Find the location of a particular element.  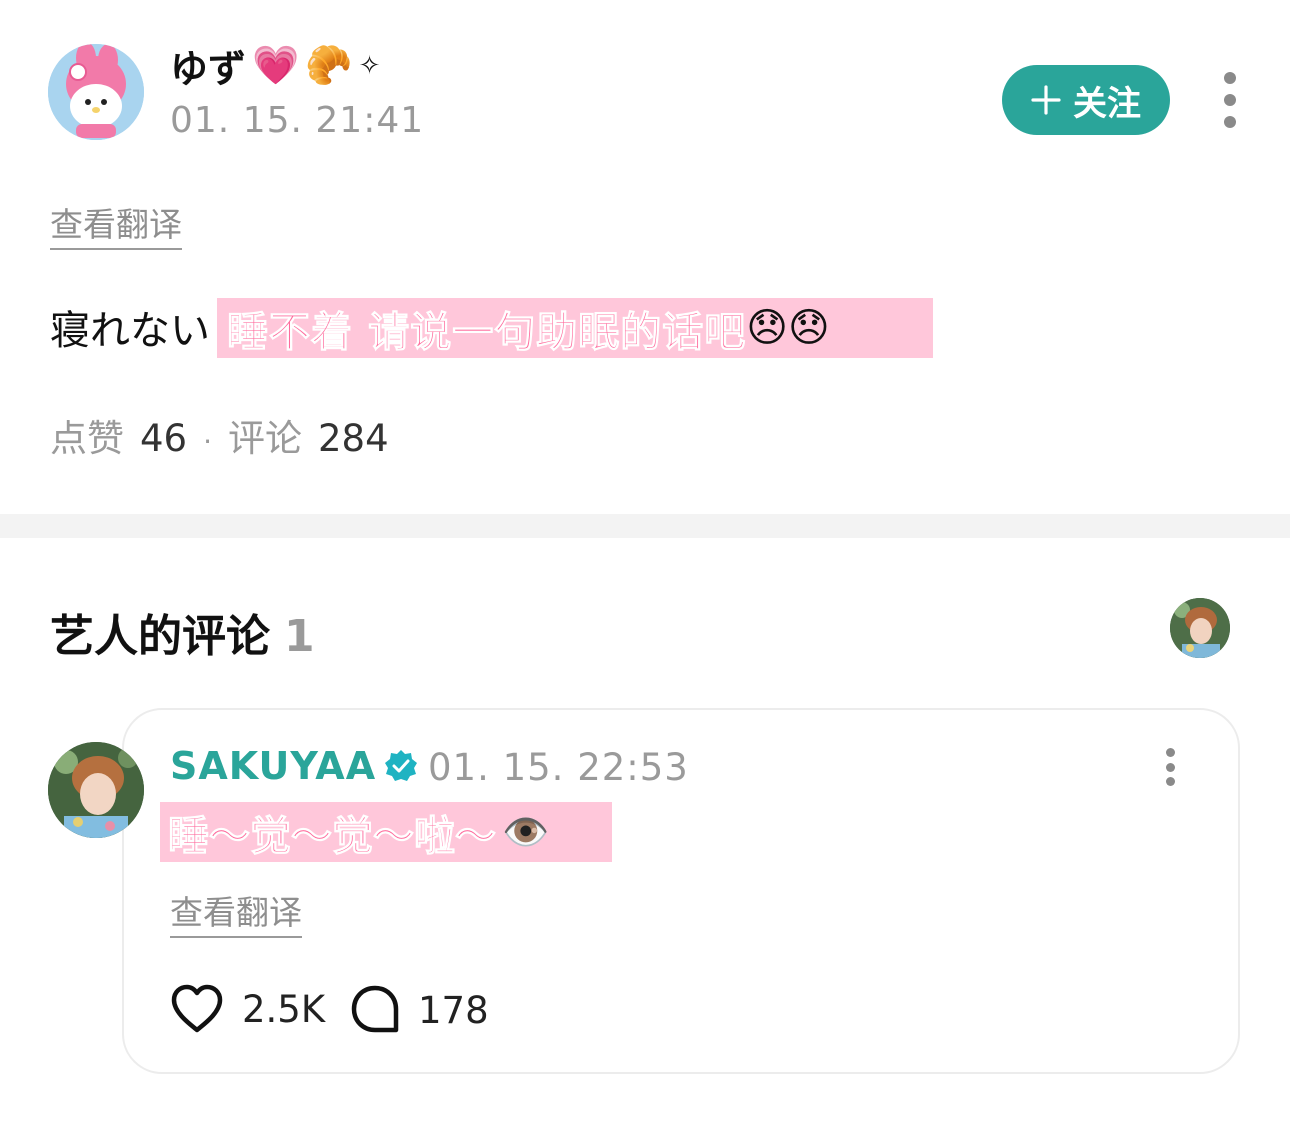

follow-button: 关注 is located at coordinates (1086, 100).